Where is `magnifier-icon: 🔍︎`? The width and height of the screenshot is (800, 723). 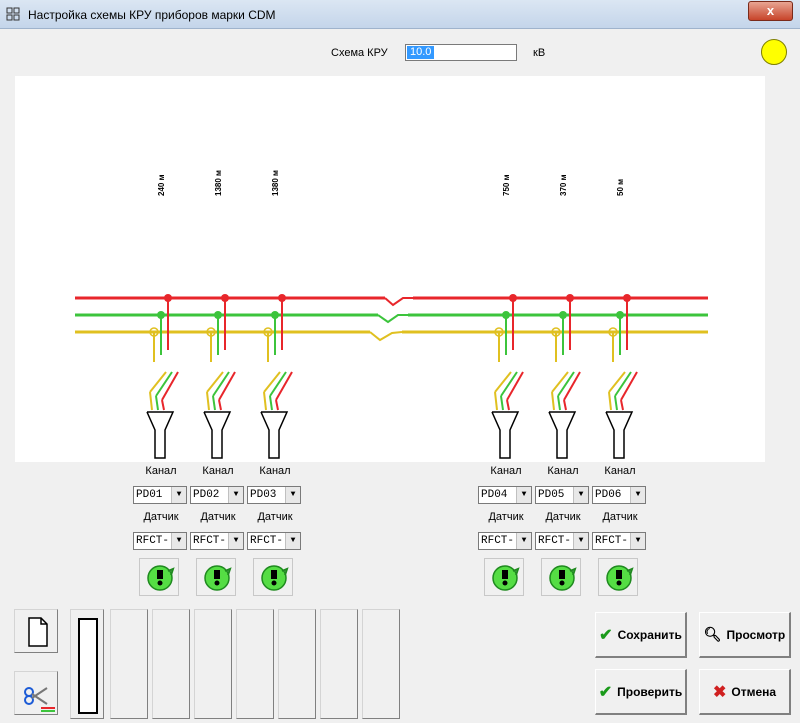 magnifier-icon: 🔍︎ is located at coordinates (712, 634).